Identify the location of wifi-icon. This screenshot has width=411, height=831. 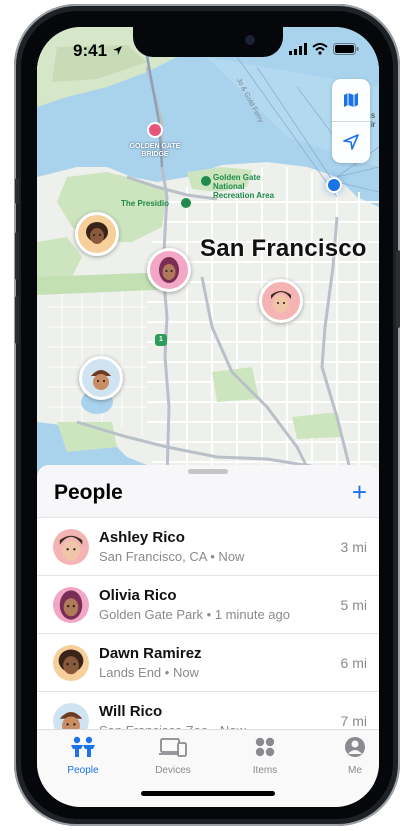
(320, 49).